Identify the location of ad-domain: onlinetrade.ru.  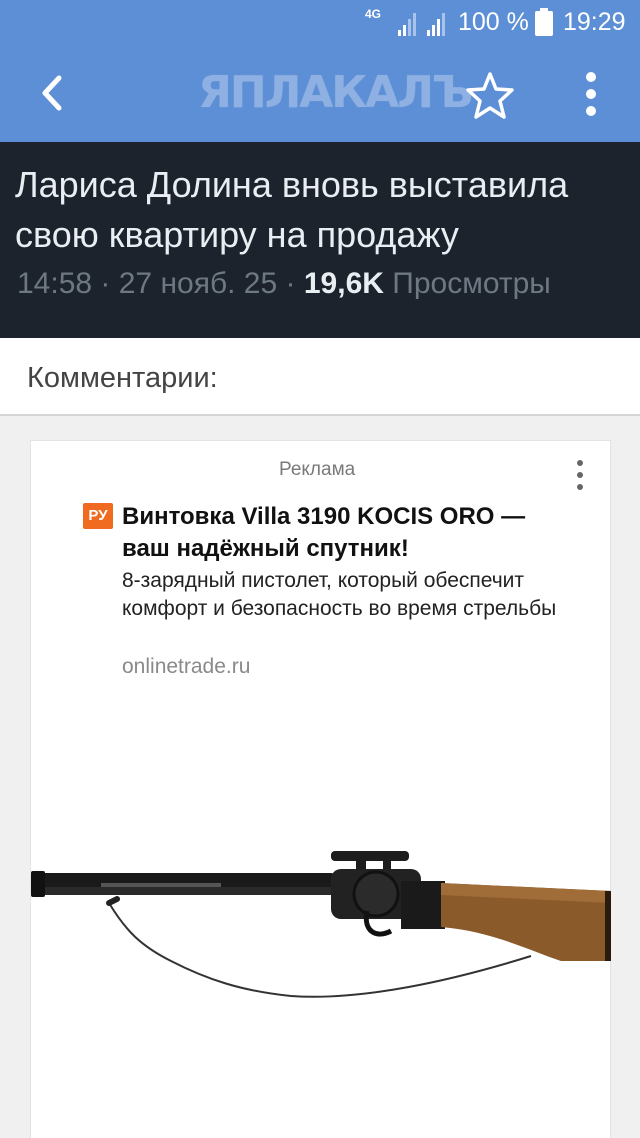
(186, 667).